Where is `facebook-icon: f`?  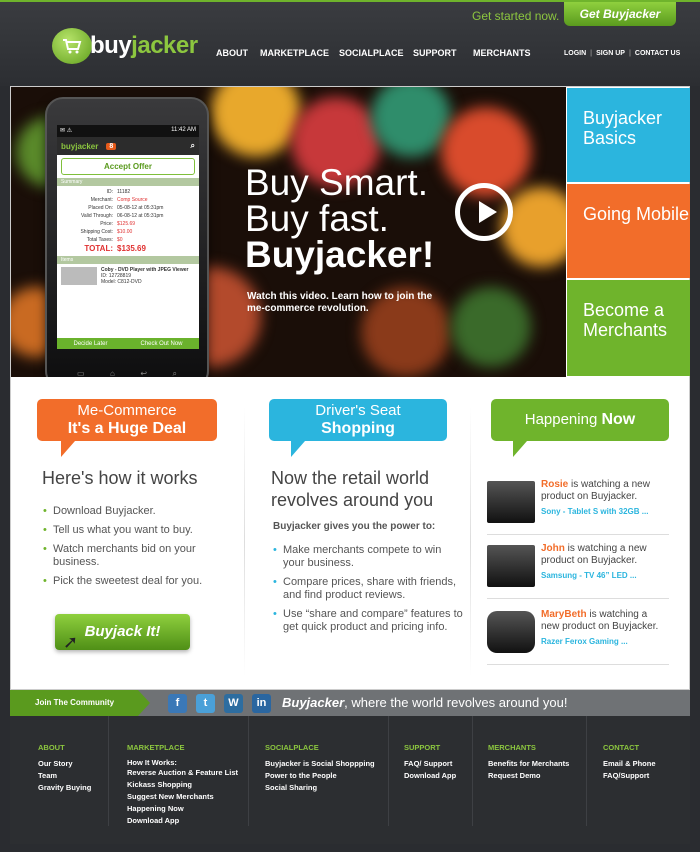 facebook-icon: f is located at coordinates (177, 703).